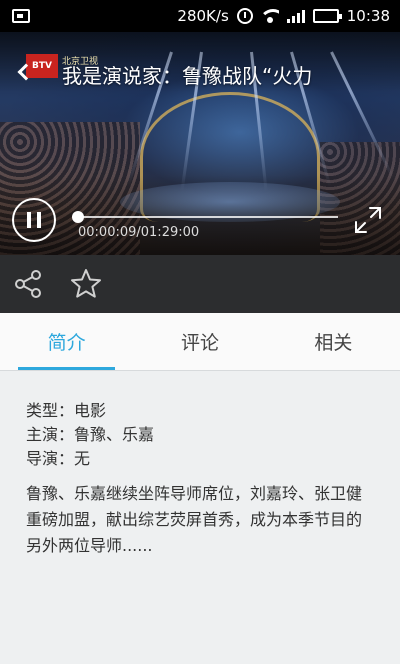 The image size is (400, 664). I want to click on favorite-button, so click(86, 284).